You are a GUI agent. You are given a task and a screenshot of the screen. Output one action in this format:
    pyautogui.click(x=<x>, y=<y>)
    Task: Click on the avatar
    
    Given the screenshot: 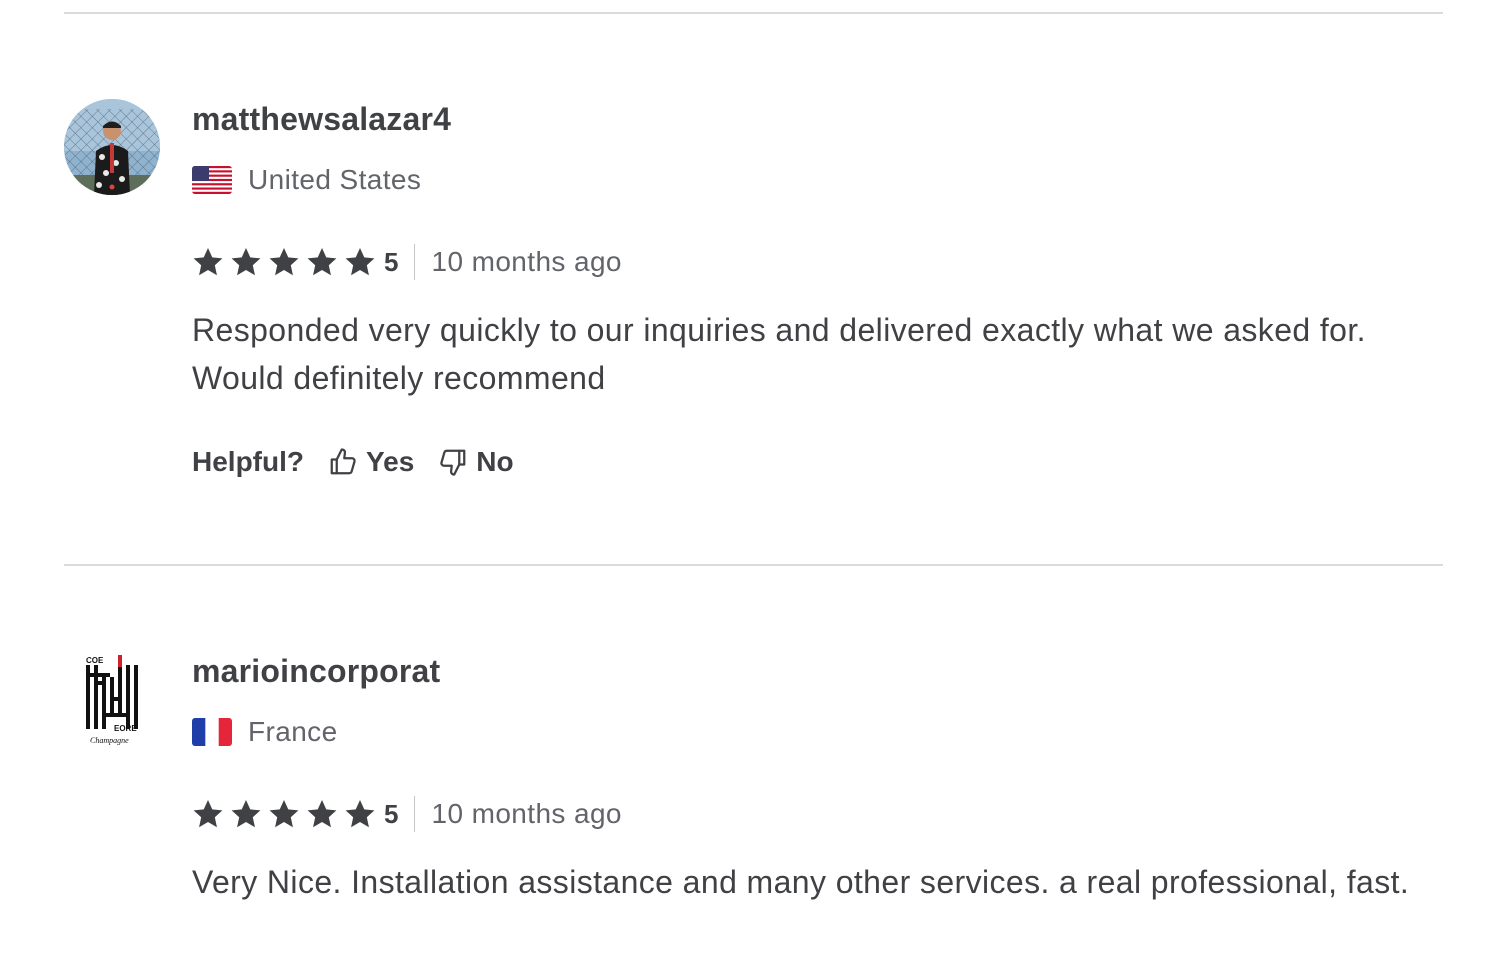 What is the action you would take?
    pyautogui.click(x=112, y=147)
    